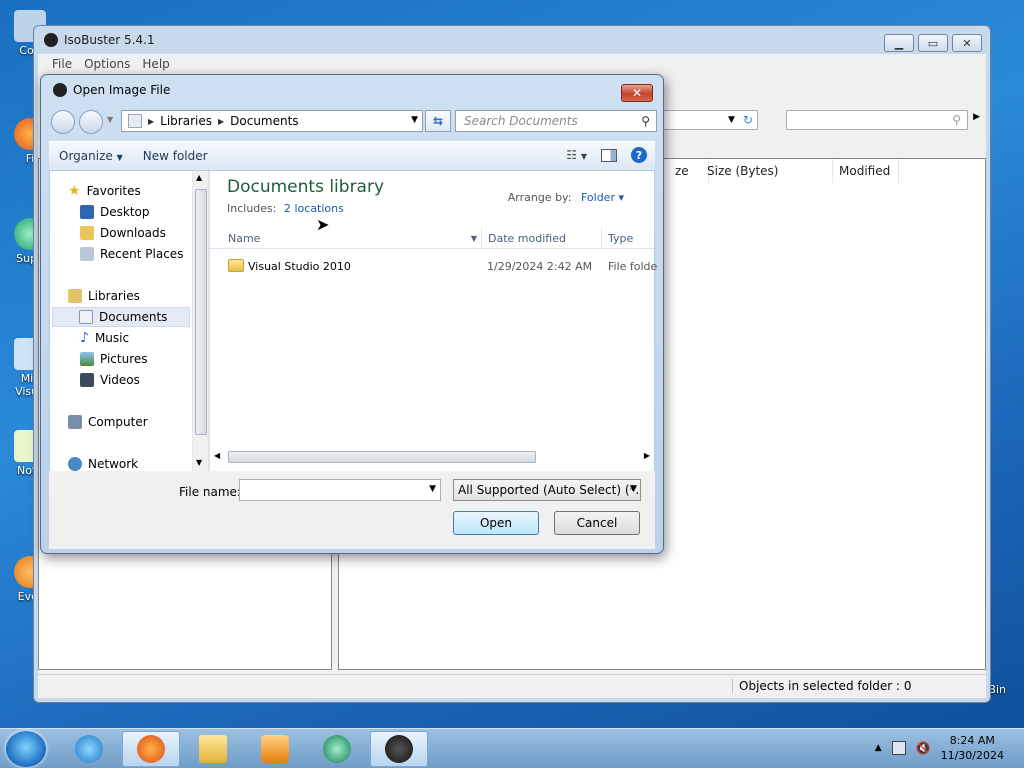 This screenshot has width=1024, height=768. I want to click on network-icon, so click(898, 748).